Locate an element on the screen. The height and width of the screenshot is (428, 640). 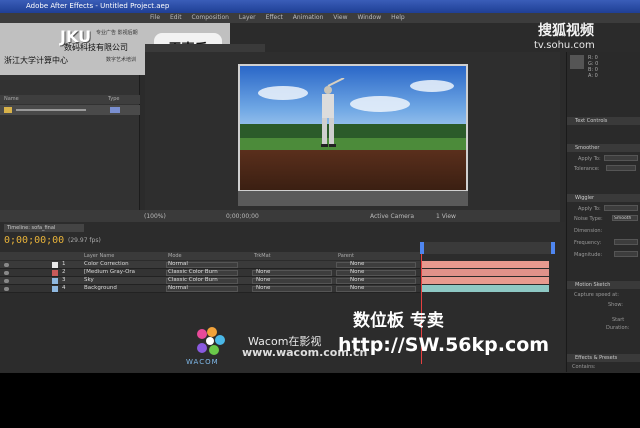
ad-title: 数位板 专卖 is located at coordinates (398, 321).